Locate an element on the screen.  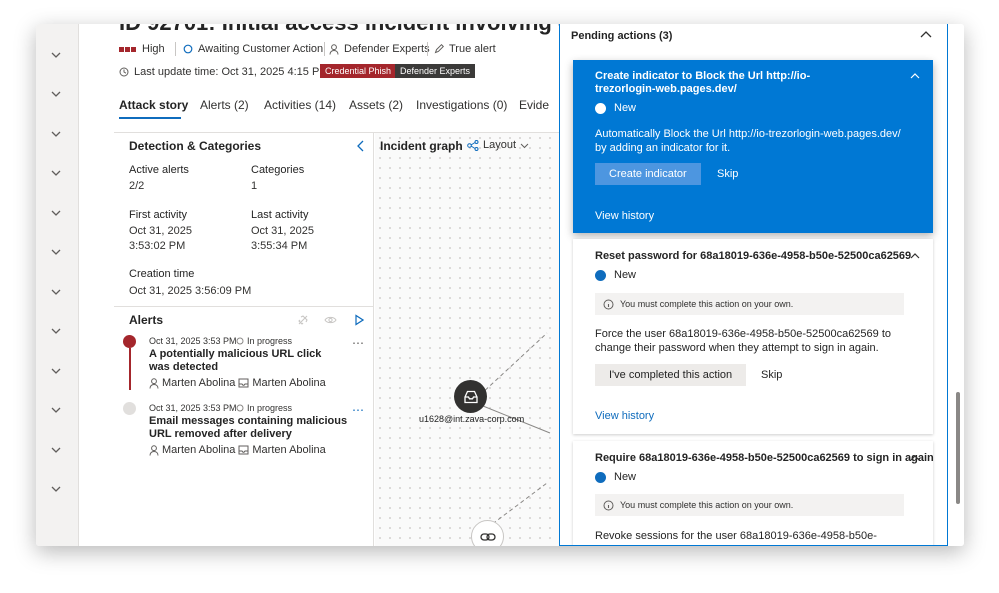
classification-label: True alert is located at coordinates (472, 49).